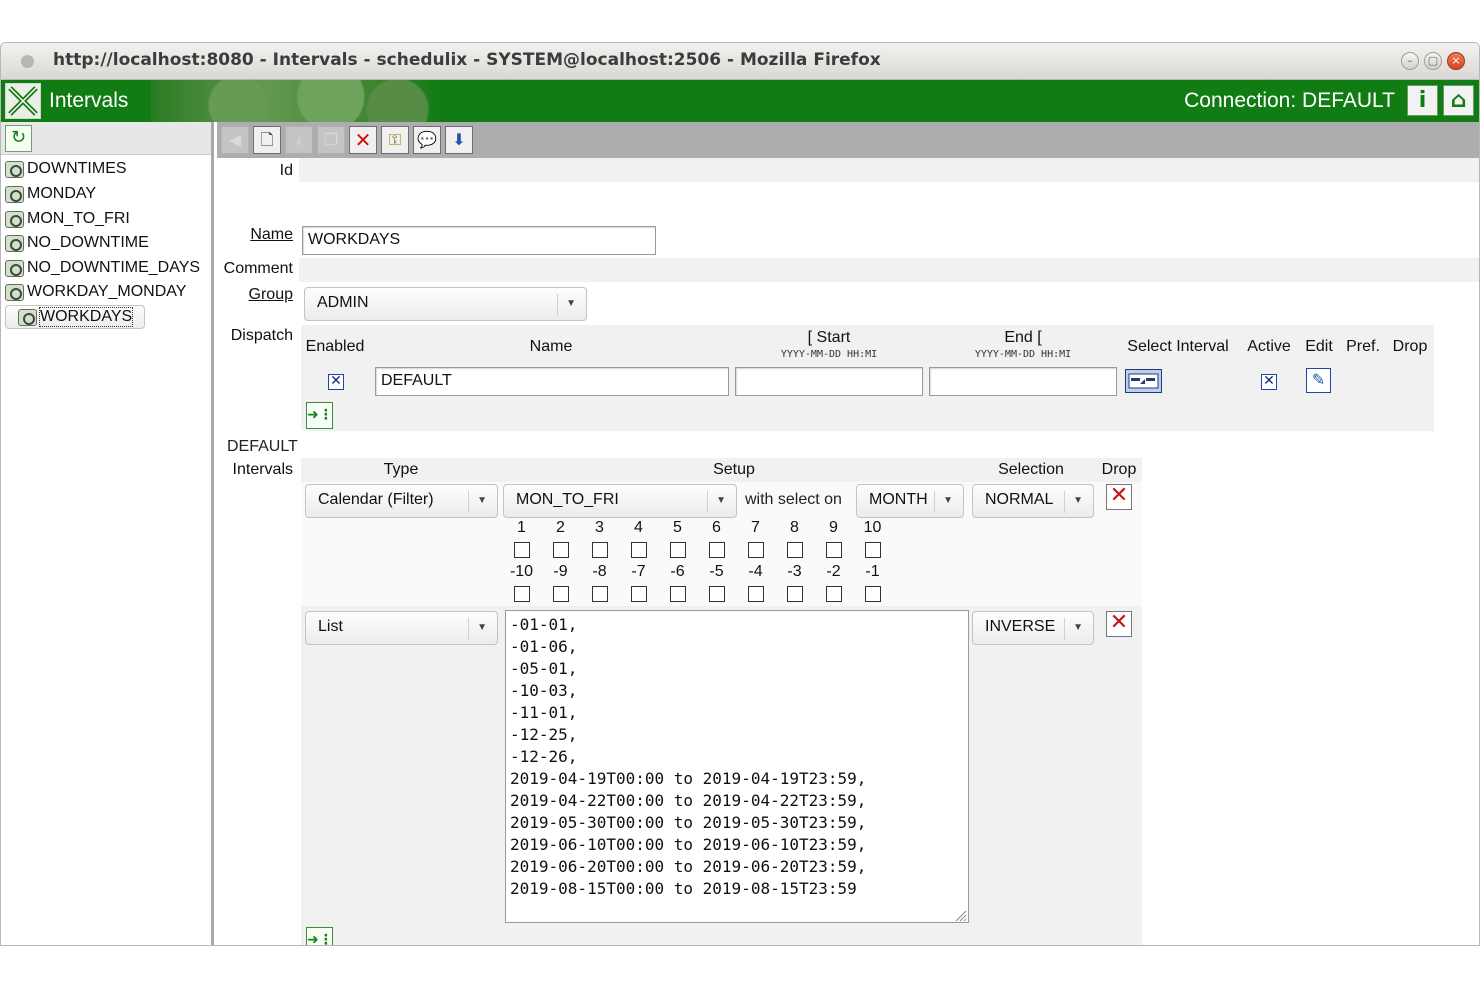 This screenshot has height=987, width=1480. I want to click on selection-select-calendar: NORMAL ▼, so click(1033, 501).